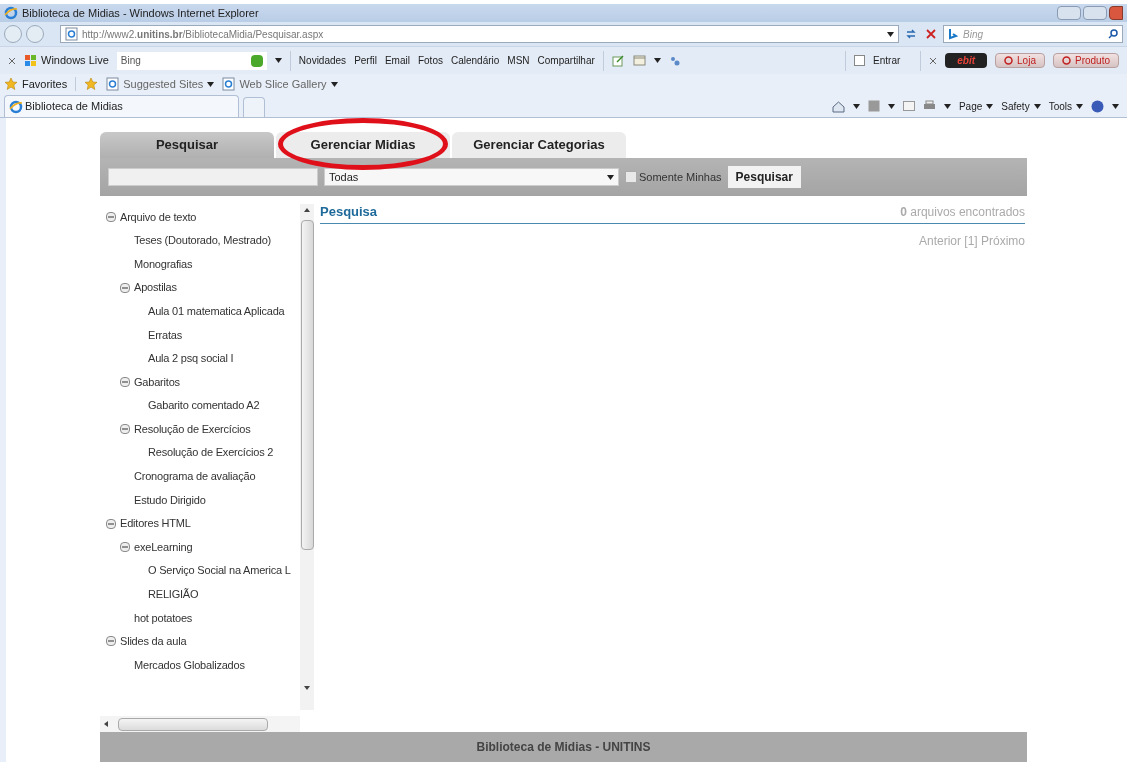  I want to click on tree-item: Apostilas, so click(155, 287).